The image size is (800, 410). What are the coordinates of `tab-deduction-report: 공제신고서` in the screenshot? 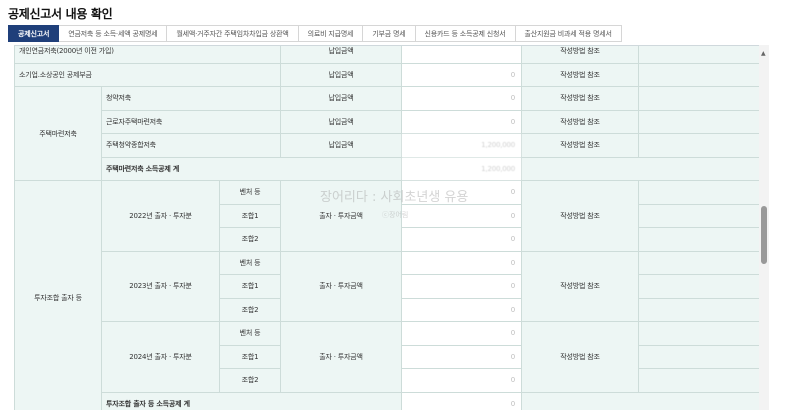 It's located at (34, 33).